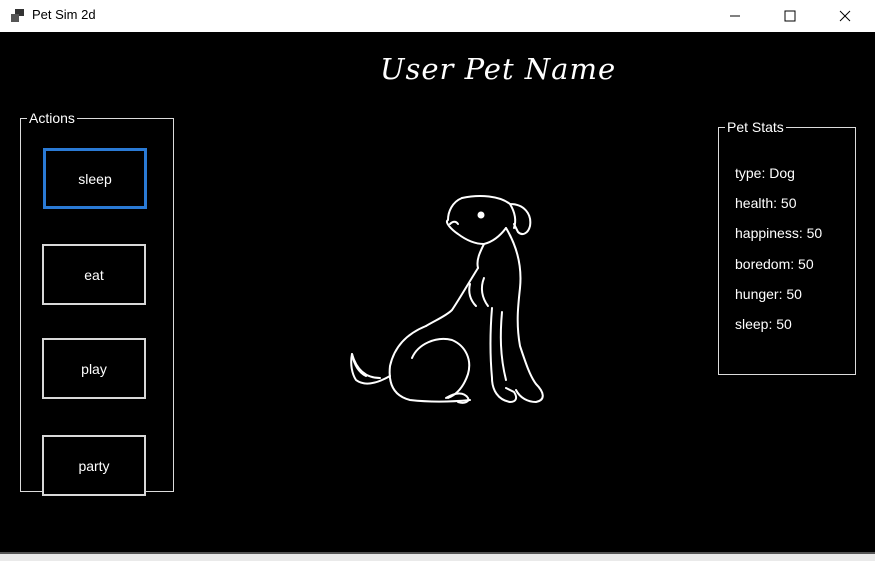 Image resolution: width=875 pixels, height=561 pixels. Describe the element at coordinates (779, 233) in the screenshot. I see `stat-happiness: happiness: 50` at that location.